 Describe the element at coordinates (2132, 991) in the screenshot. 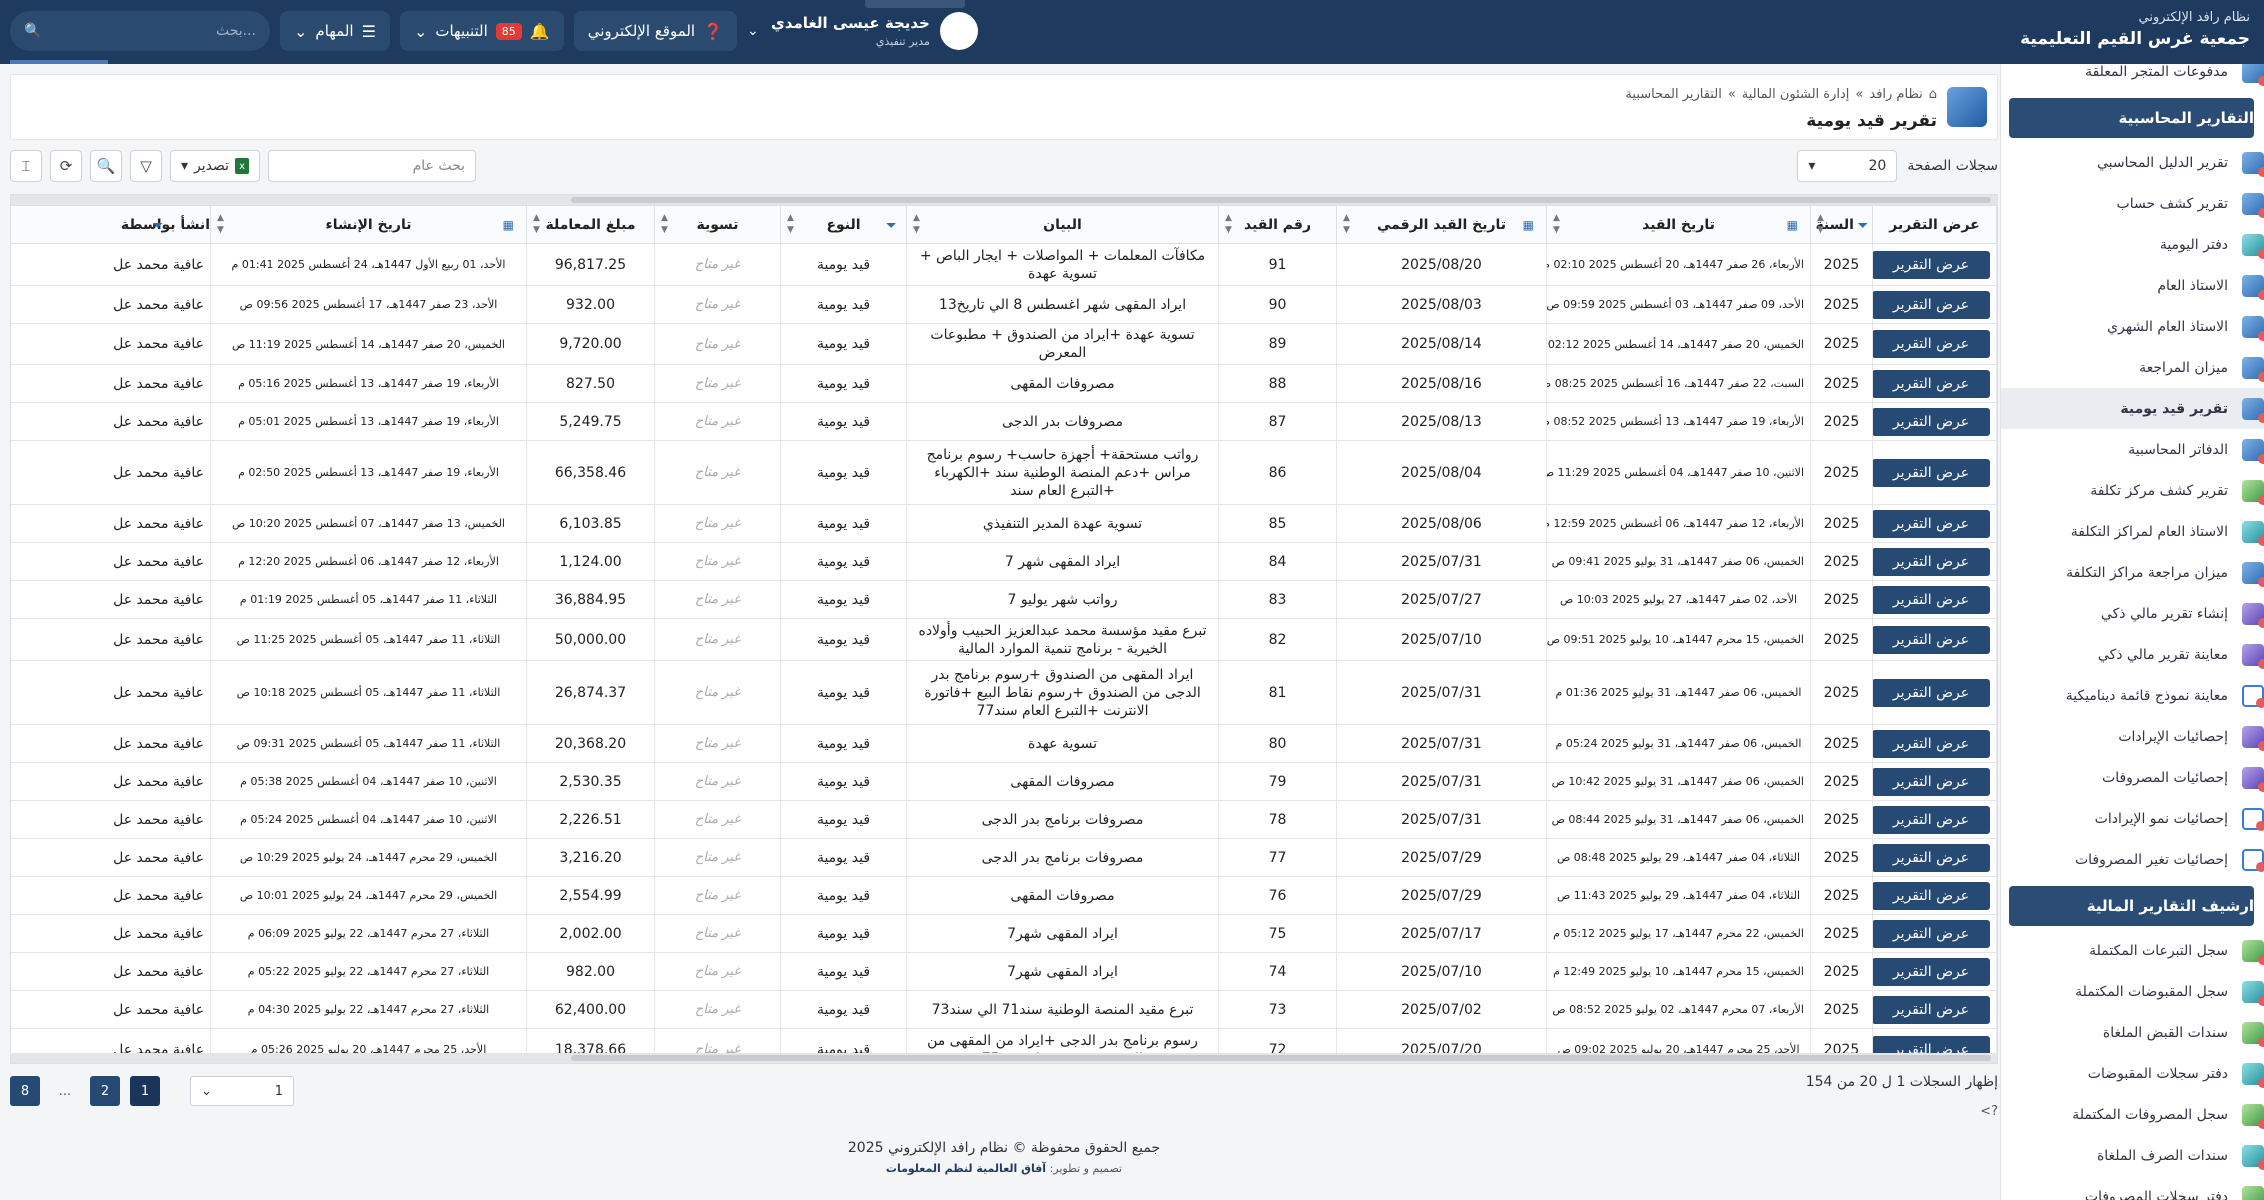

I see `sidebar-item: سجل المقبوضات المكتملة` at that location.